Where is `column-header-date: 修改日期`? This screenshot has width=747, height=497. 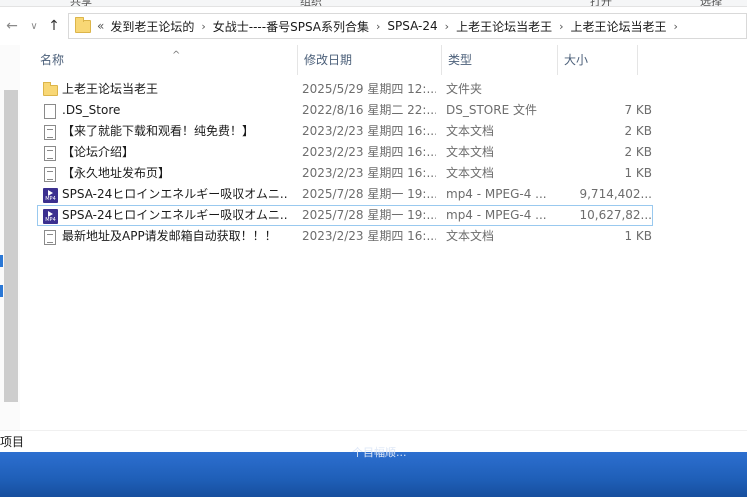 column-header-date: 修改日期 is located at coordinates (370, 60).